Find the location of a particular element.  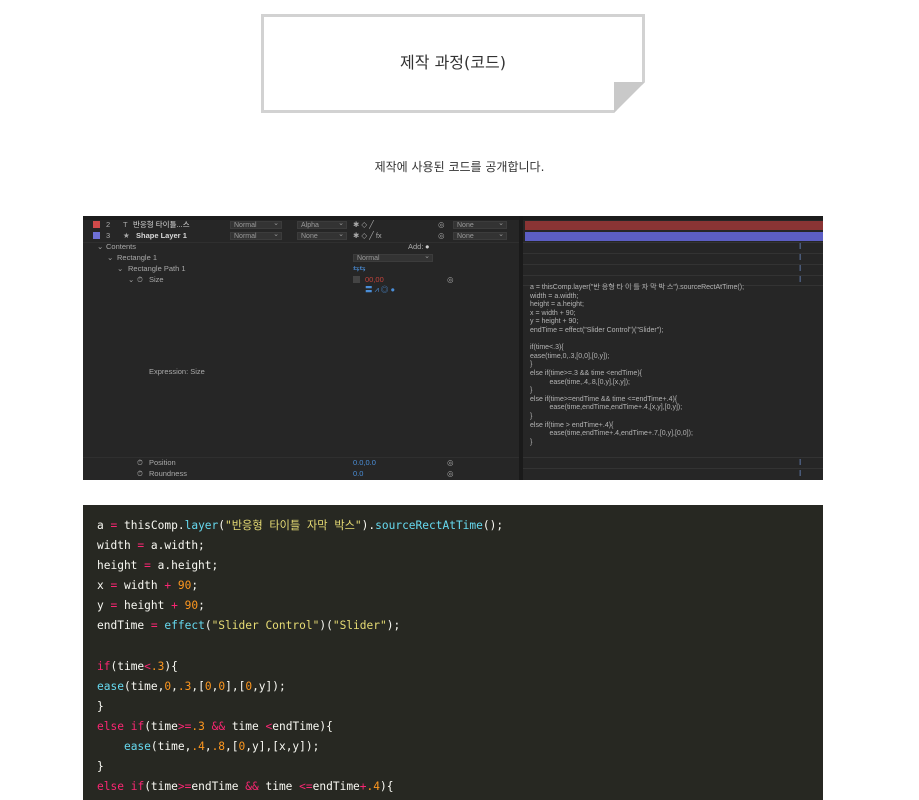

roundness-value: 0.0 is located at coordinates (358, 474).